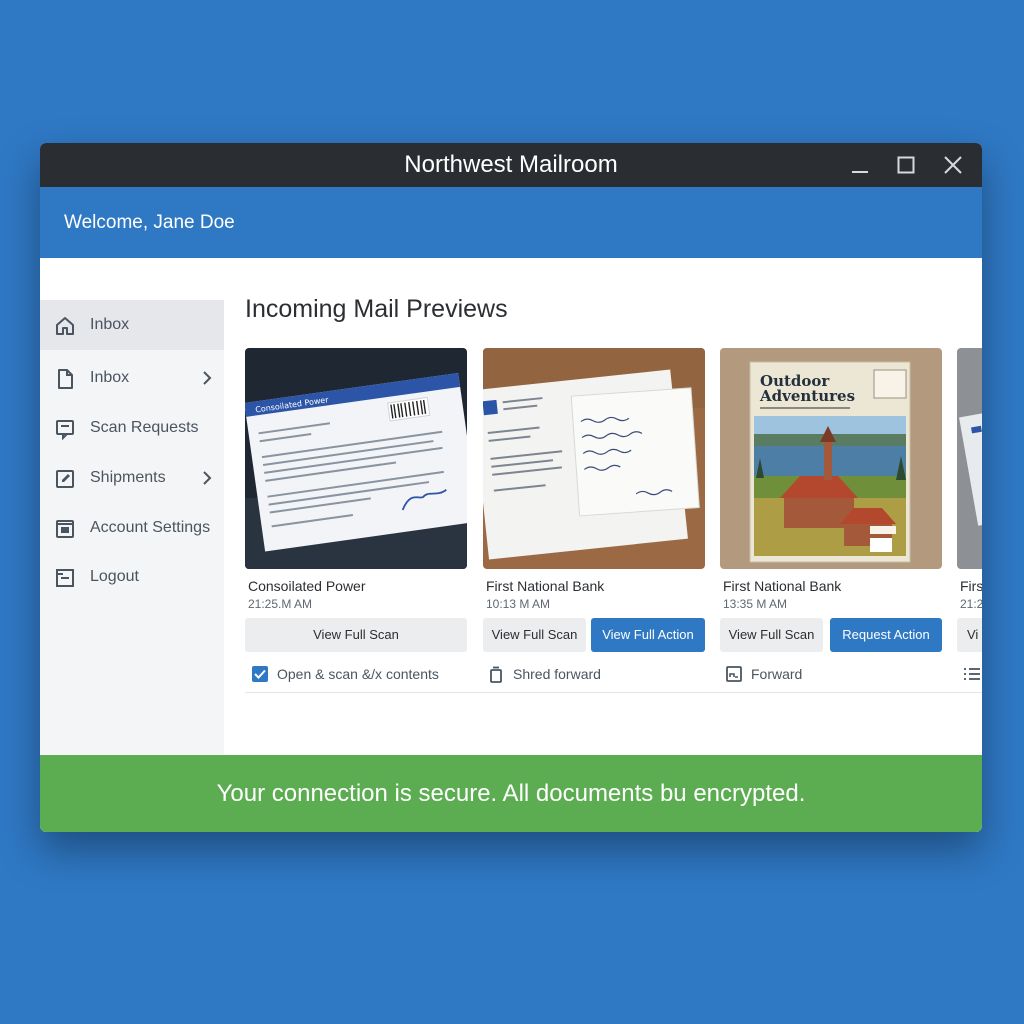 Image resolution: width=1024 pixels, height=1024 pixels. Describe the element at coordinates (777, 674) in the screenshot. I see `option-label: Forward` at that location.